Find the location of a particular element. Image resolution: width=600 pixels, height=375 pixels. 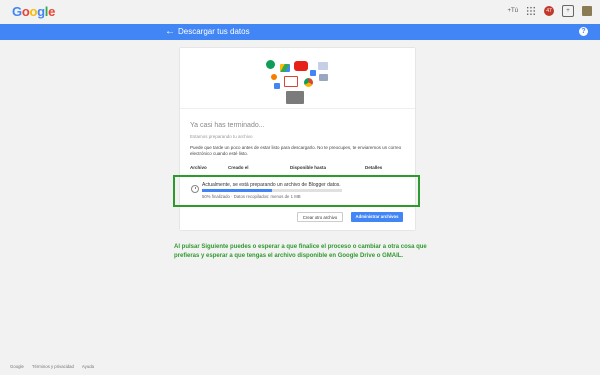

progress-fill is located at coordinates (237, 190).